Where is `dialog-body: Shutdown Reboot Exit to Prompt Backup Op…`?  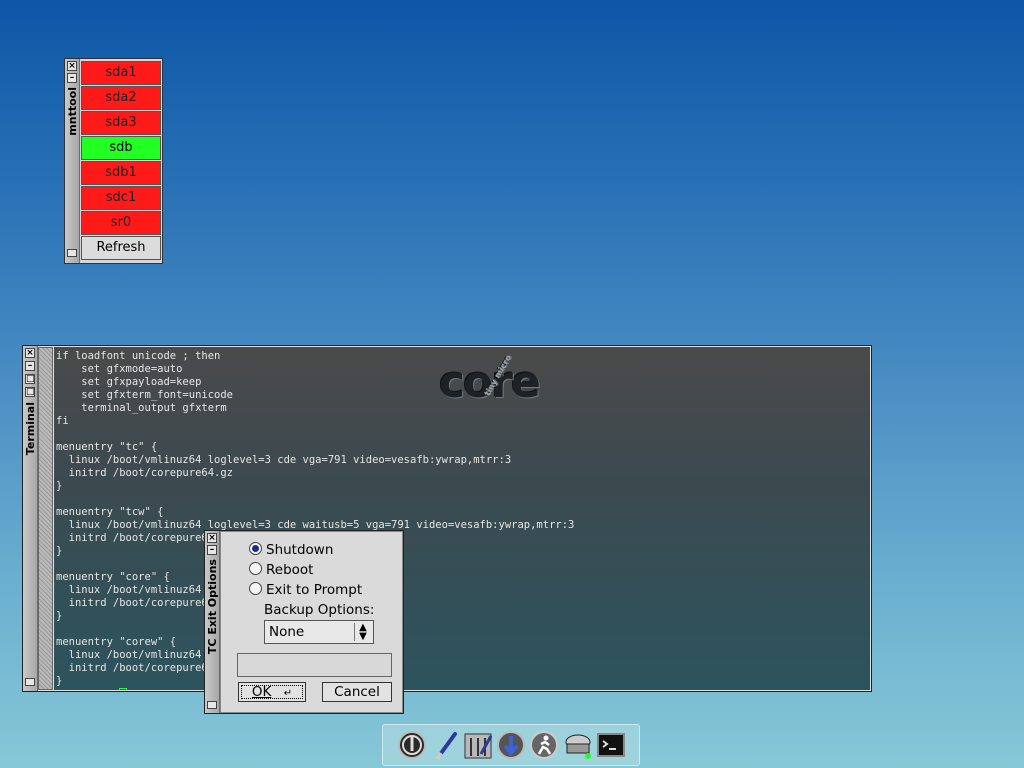
dialog-body: Shutdown Reboot Exit to Prompt Backup Op… is located at coordinates (311, 622).